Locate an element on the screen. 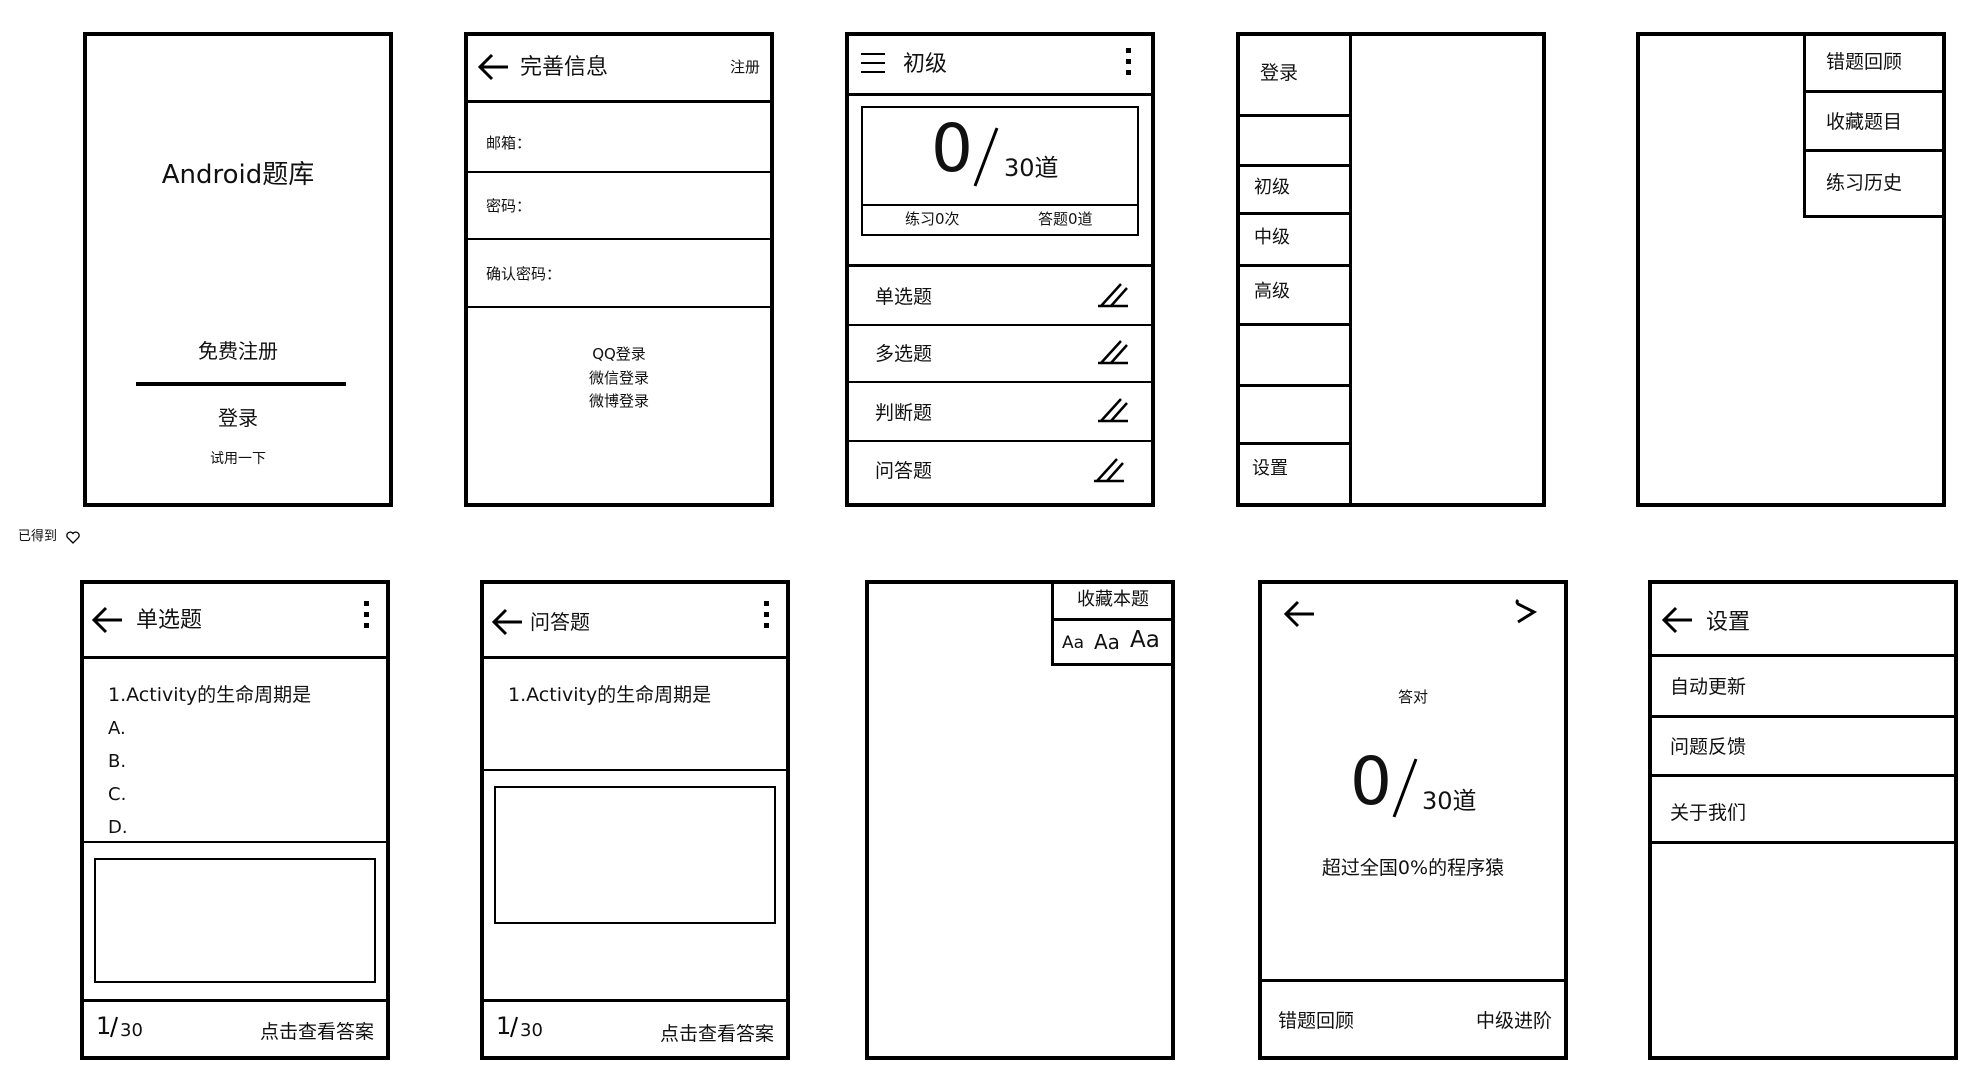  screen-level-home: 初级 0 30道 练习0次 答题0道 单选题 多选题 判断题 问答题 is located at coordinates (1000, 269).